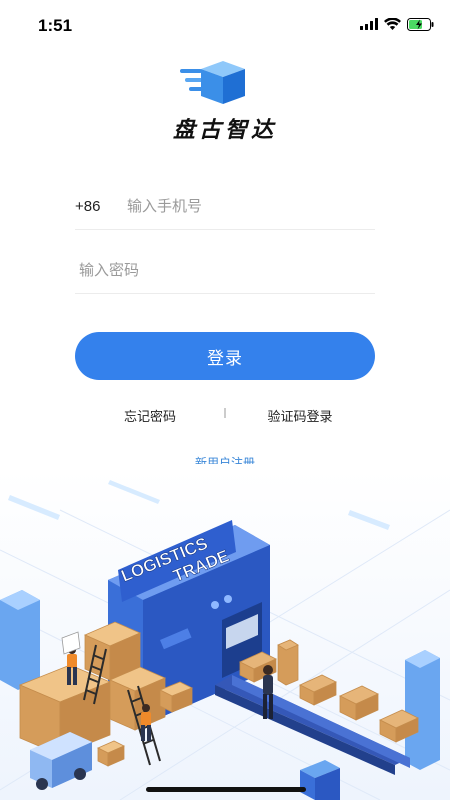 Image resolution: width=450 pixels, height=800 pixels. I want to click on home-indicator, so click(226, 789).